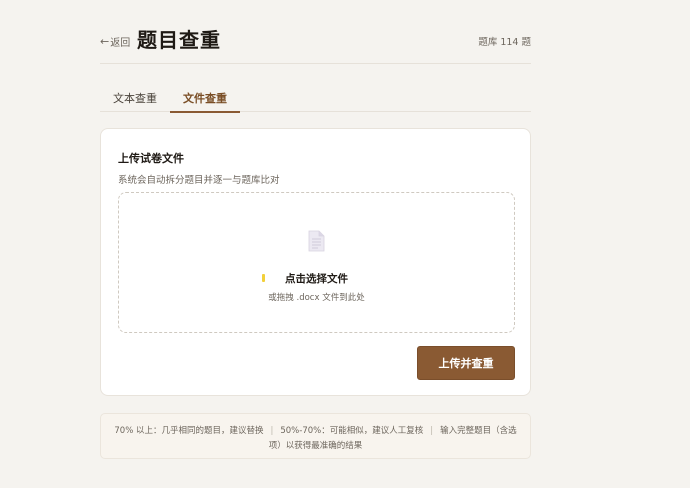 Image resolution: width=690 pixels, height=488 pixels. What do you see at coordinates (151, 158) in the screenshot?
I see `card-title: 上传试卷文件` at bounding box center [151, 158].